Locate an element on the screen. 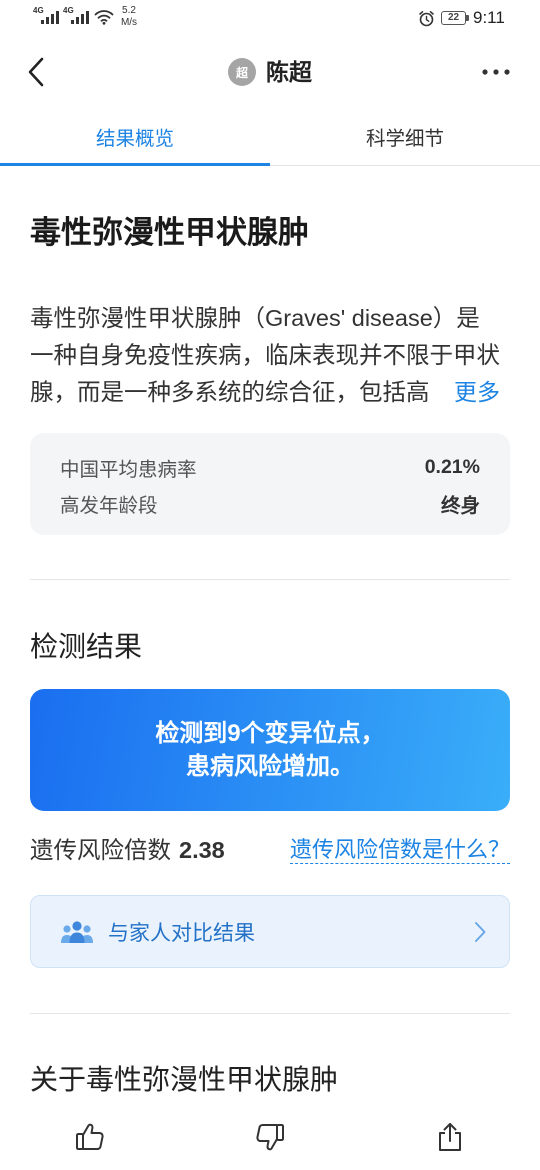 The image size is (540, 1170). stat-label: 高发年龄段 is located at coordinates (109, 505).